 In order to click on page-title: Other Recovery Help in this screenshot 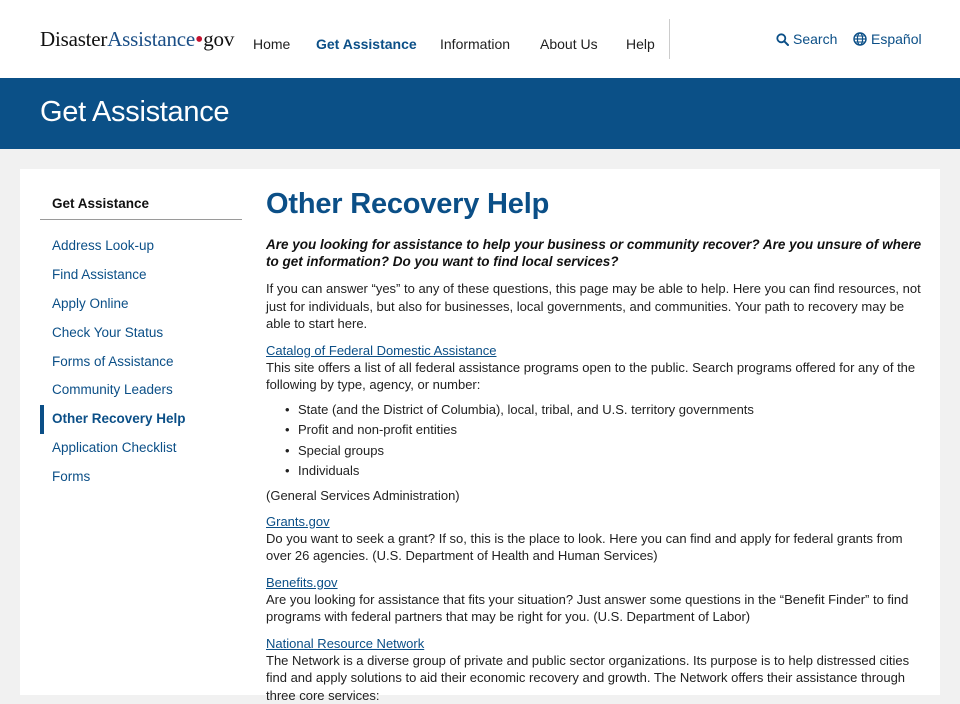, I will do `click(594, 204)`.